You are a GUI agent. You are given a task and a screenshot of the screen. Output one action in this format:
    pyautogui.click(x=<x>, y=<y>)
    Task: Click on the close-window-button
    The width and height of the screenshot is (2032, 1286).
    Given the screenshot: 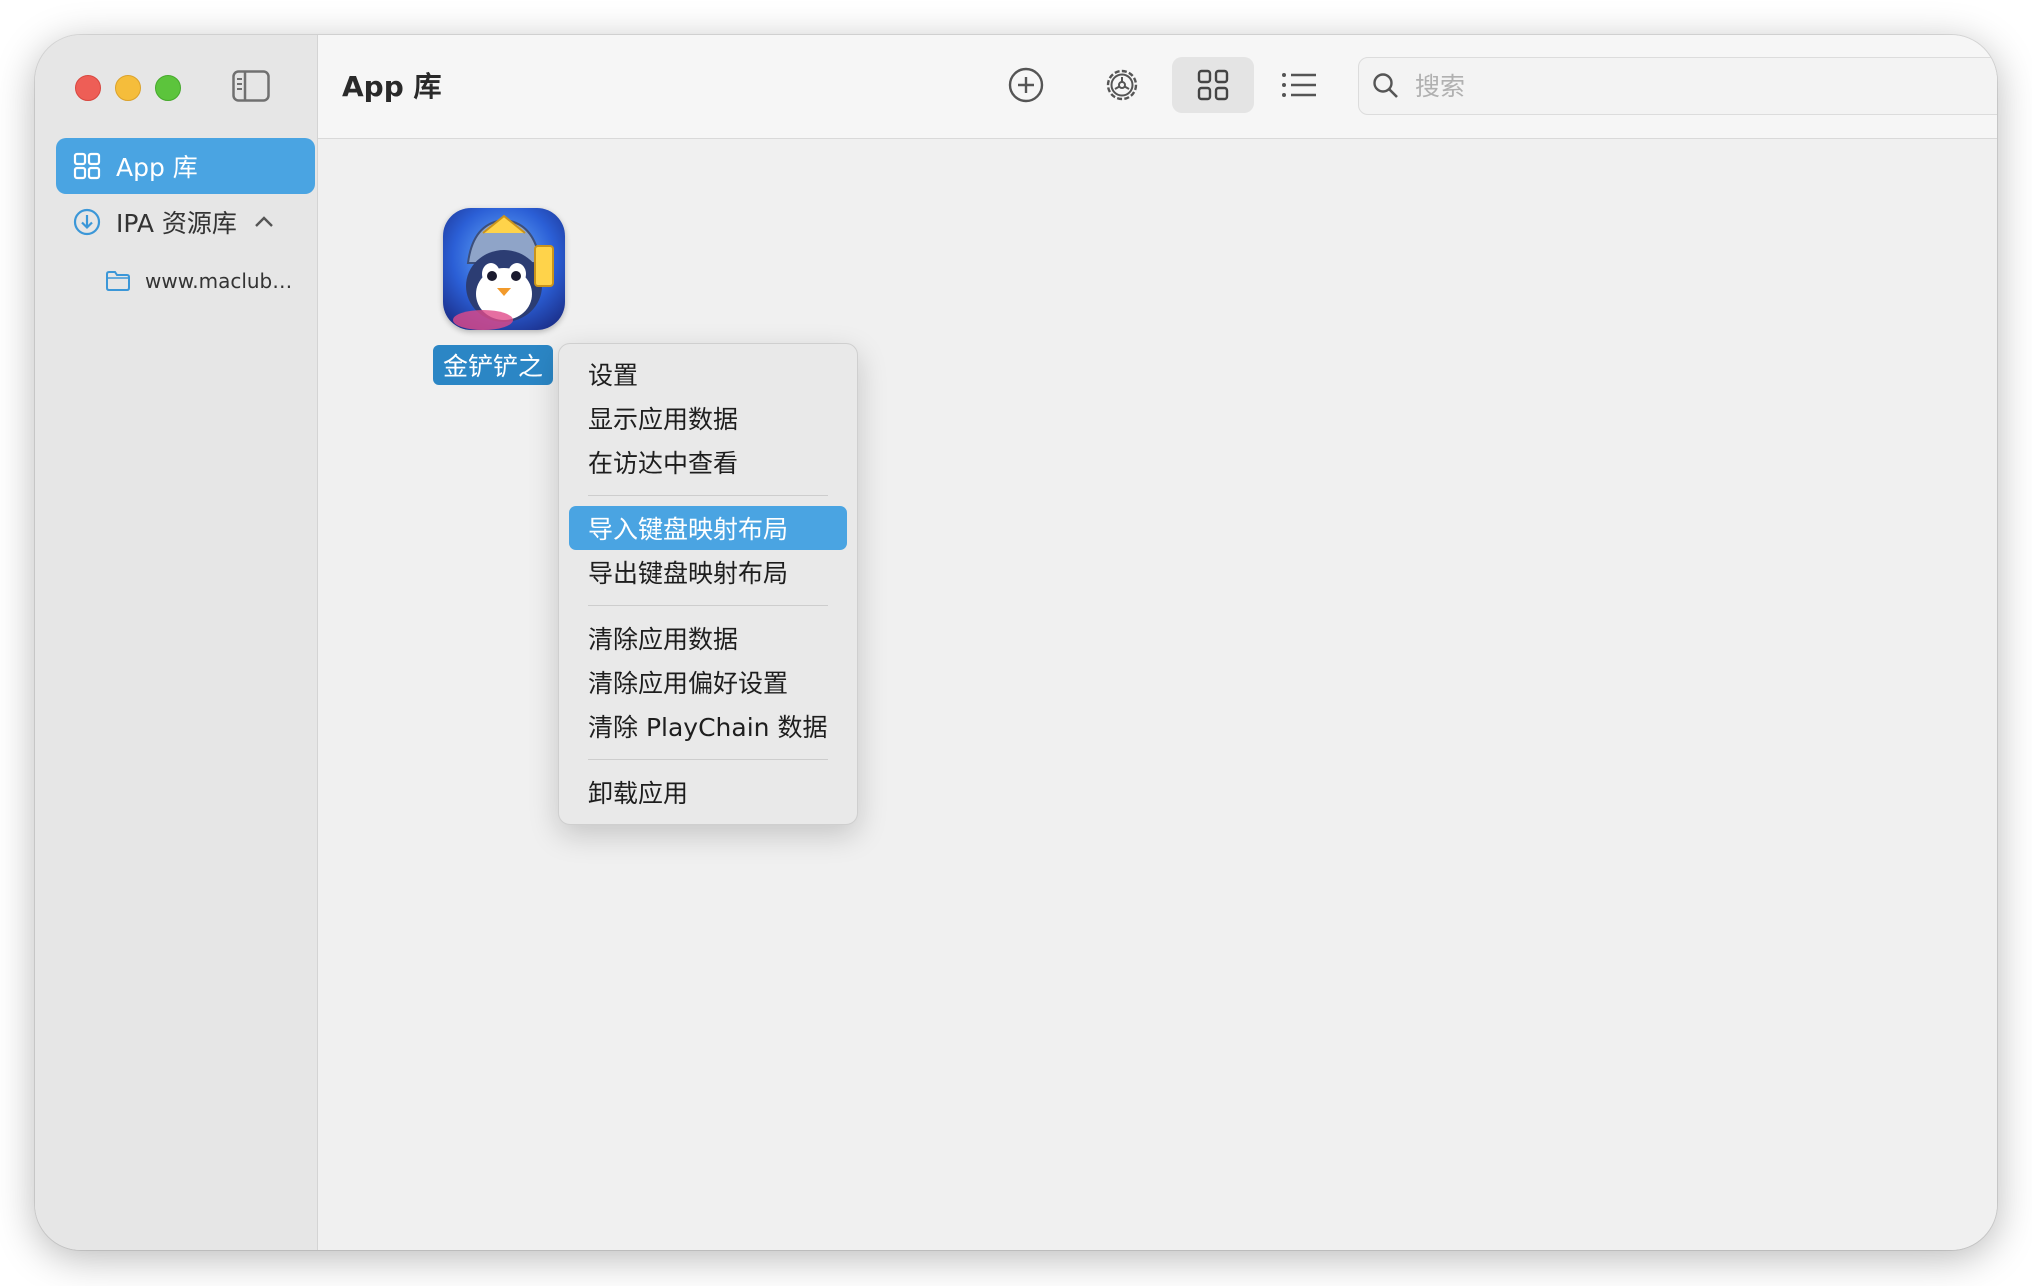 What is the action you would take?
    pyautogui.click(x=88, y=88)
    